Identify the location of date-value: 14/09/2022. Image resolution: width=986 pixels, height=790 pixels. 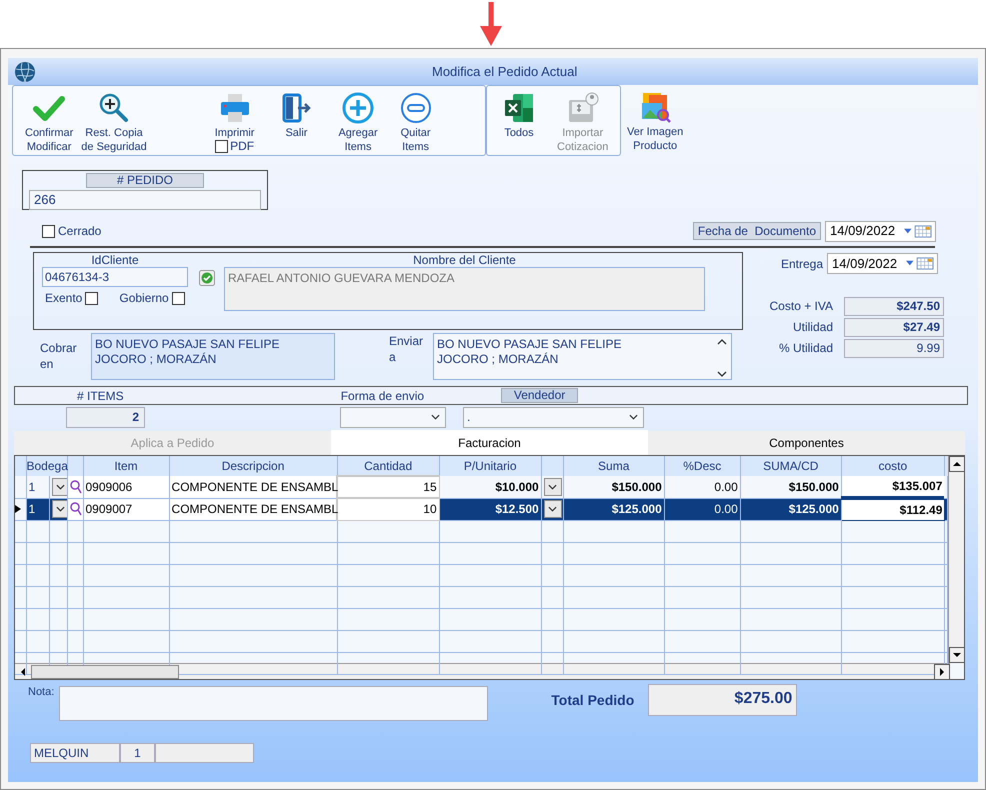
(863, 231).